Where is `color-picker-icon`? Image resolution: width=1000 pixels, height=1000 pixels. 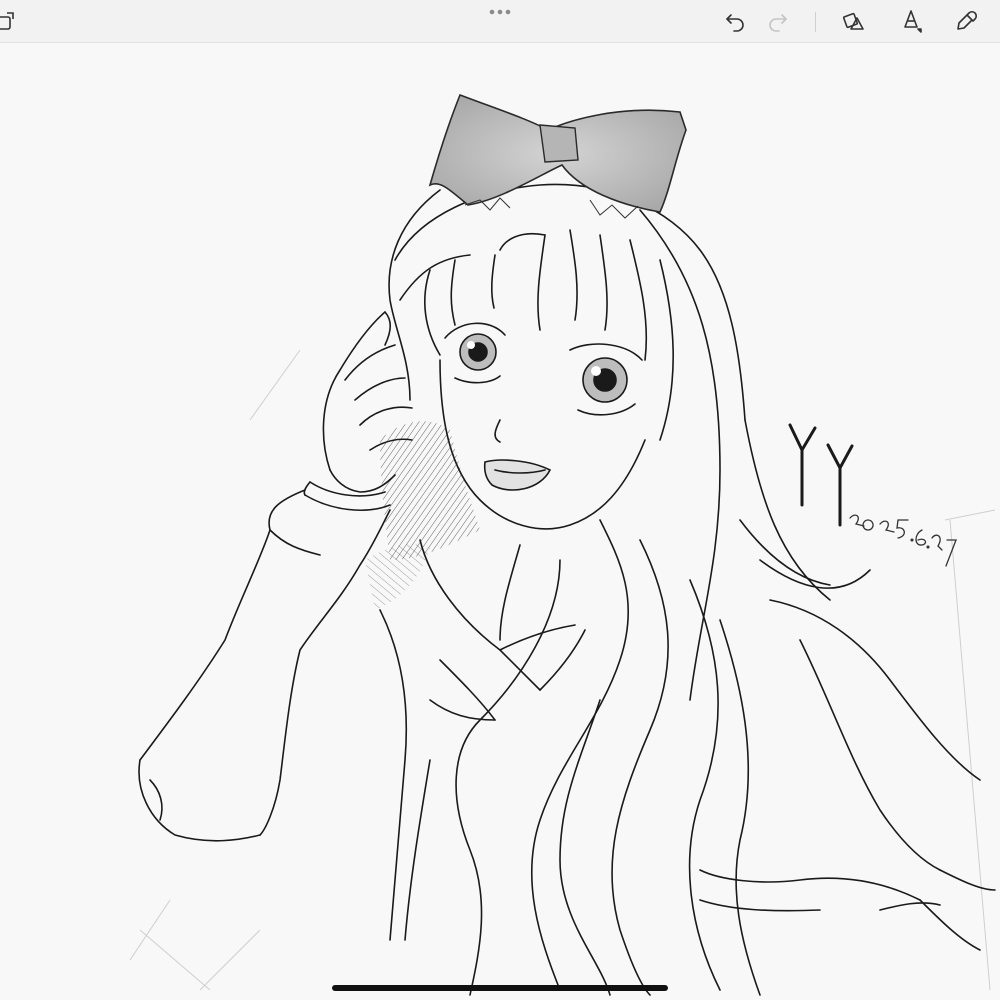
color-picker-icon is located at coordinates (967, 21).